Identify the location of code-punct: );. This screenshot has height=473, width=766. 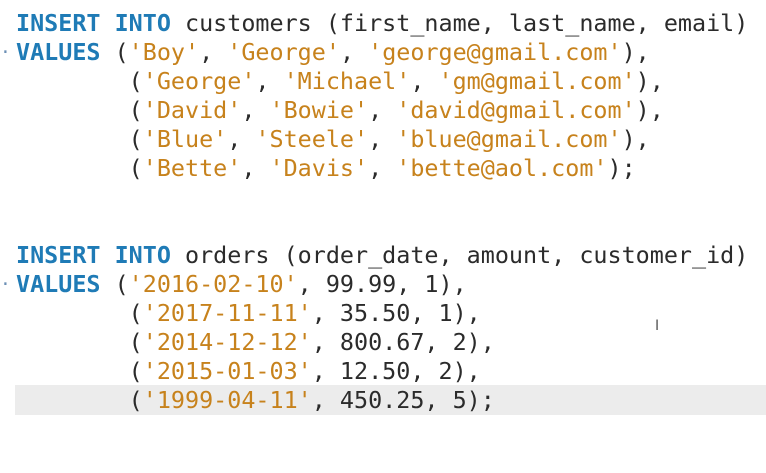
(621, 168).